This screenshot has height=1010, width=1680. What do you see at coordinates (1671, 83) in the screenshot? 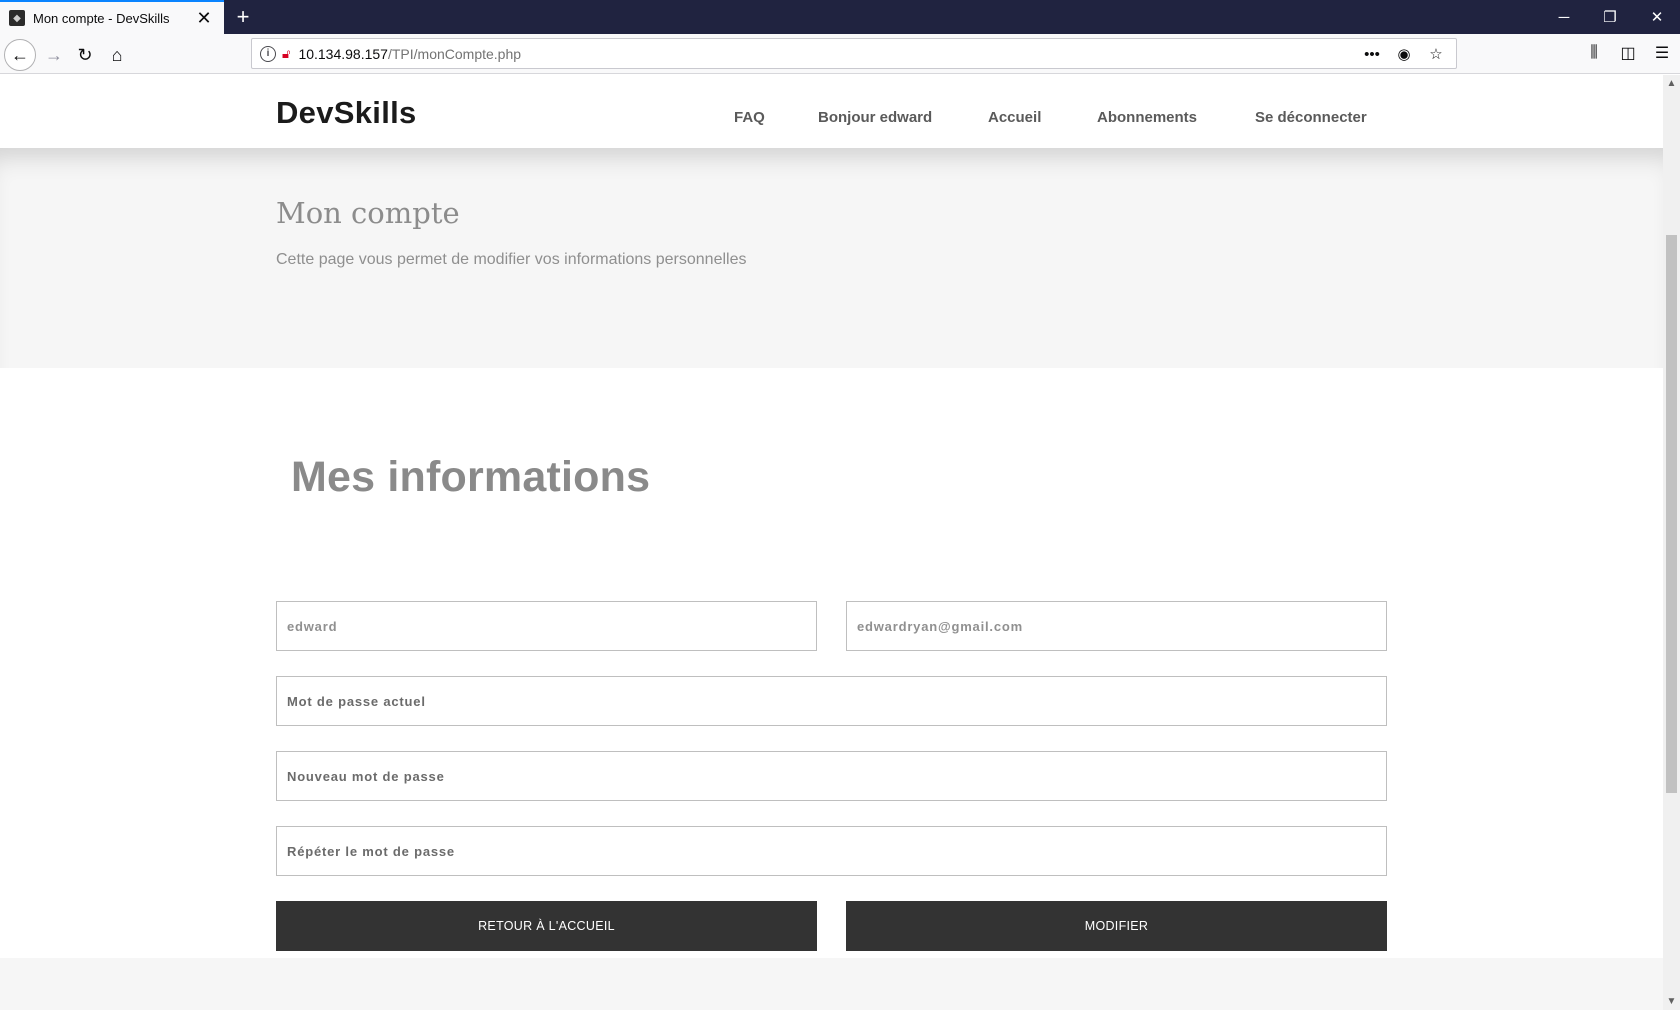
I see `scroll-up-icon: ▲` at bounding box center [1671, 83].